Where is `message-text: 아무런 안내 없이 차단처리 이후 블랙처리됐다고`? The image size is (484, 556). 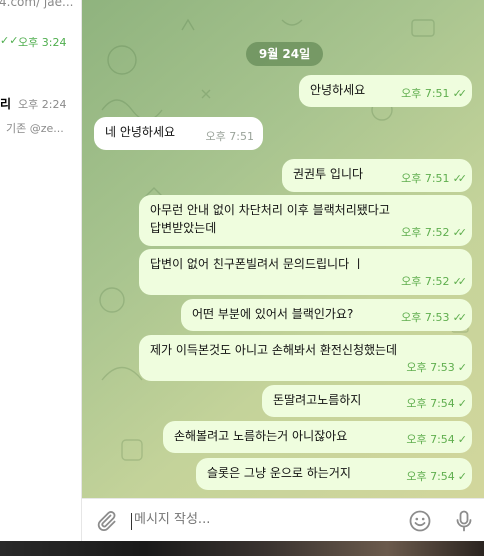 message-text: 아무런 안내 없이 차단처리 이후 블랙처리됐다고 is located at coordinates (270, 210).